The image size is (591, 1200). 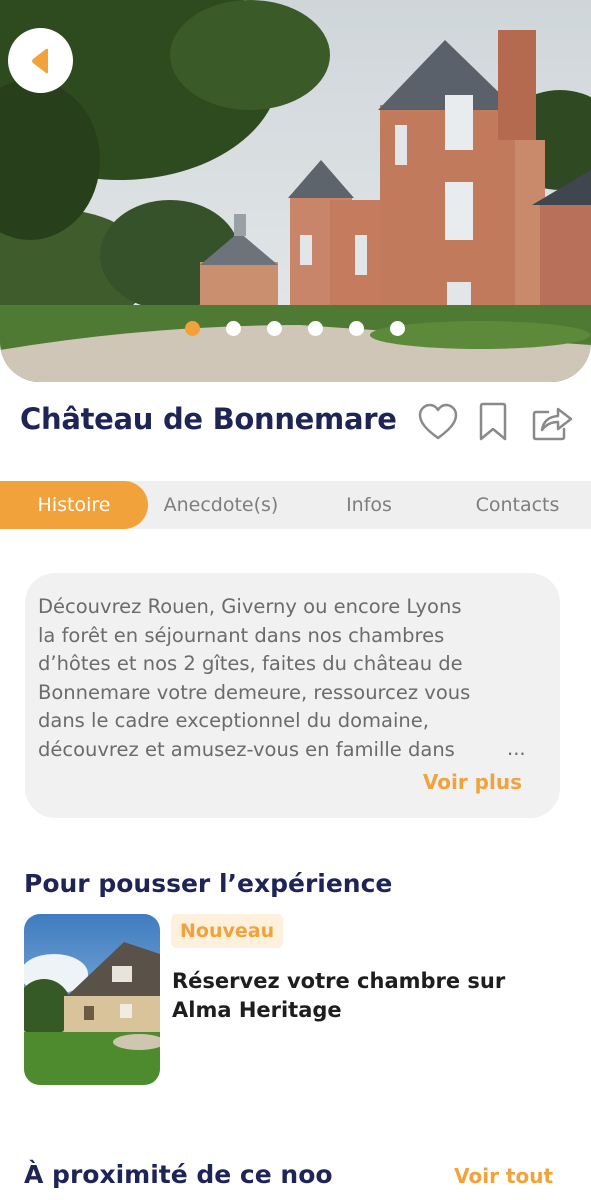 What do you see at coordinates (254, 692) in the screenshot?
I see `description-line: Bonnemare votre demeure, ressourcez vous` at bounding box center [254, 692].